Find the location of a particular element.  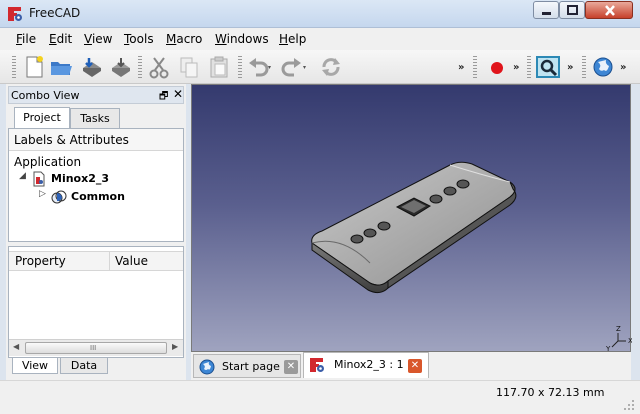

combo-view-tabs: Project Tasks is located at coordinates (96, 117).